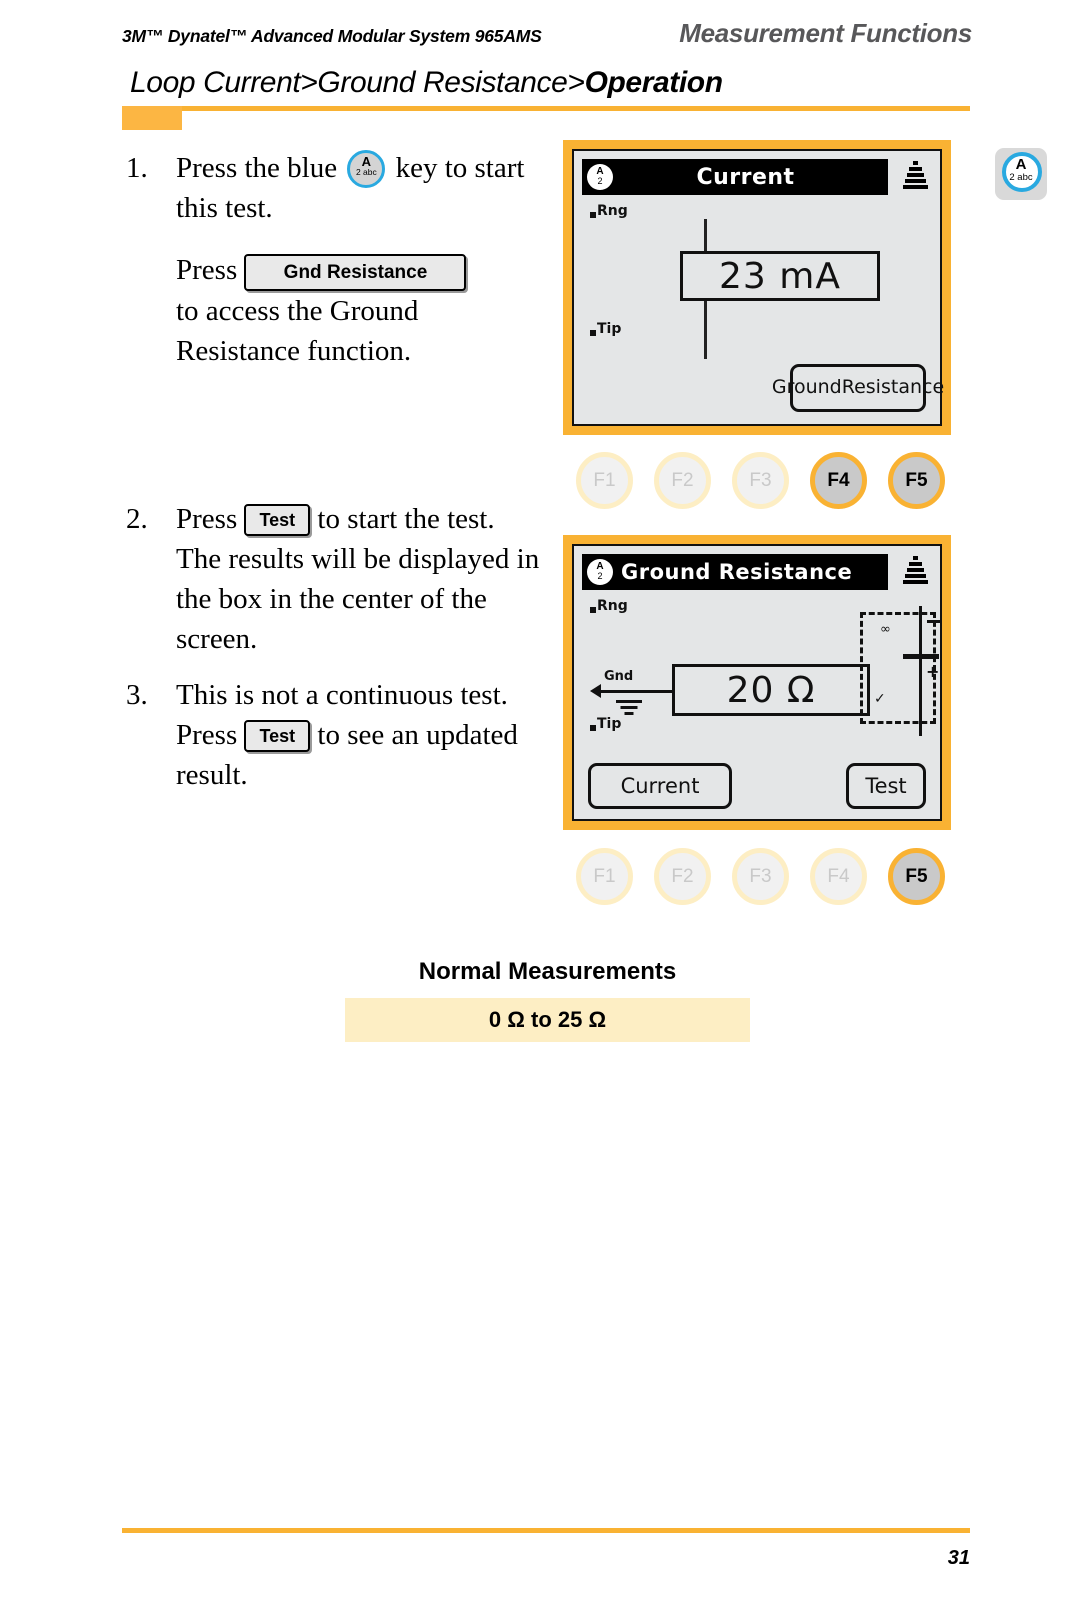  I want to click on lcd1-title-text: Current, so click(745, 177).